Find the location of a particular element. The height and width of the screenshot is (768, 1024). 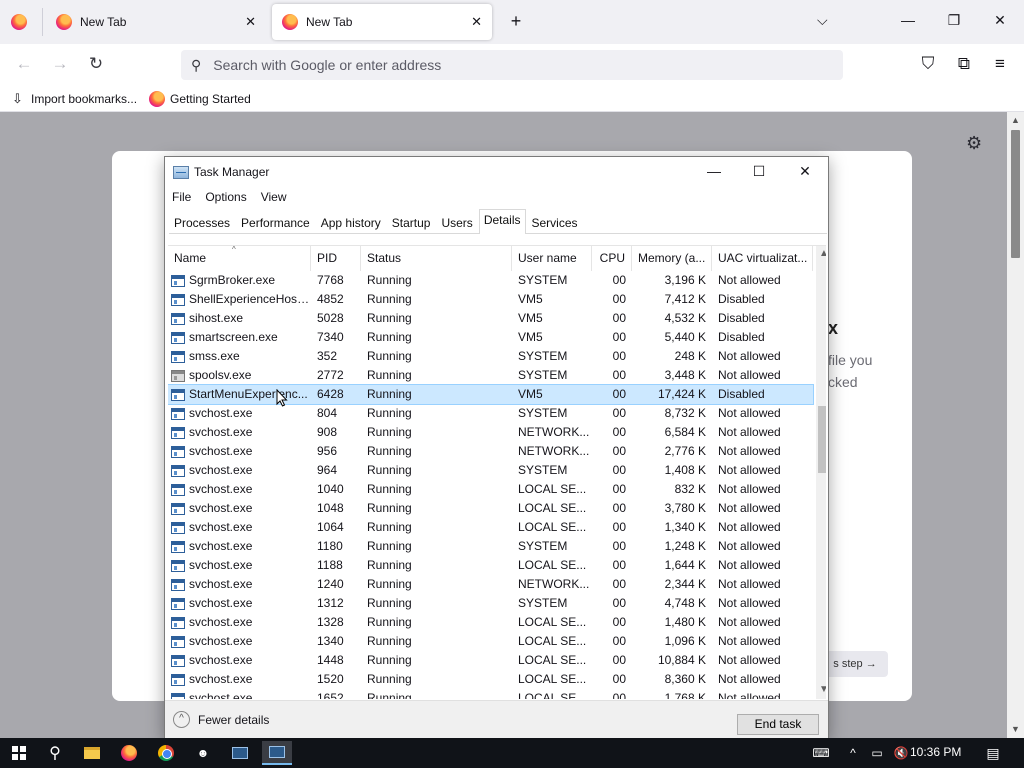

task-manager-icon is located at coordinates (277, 753).